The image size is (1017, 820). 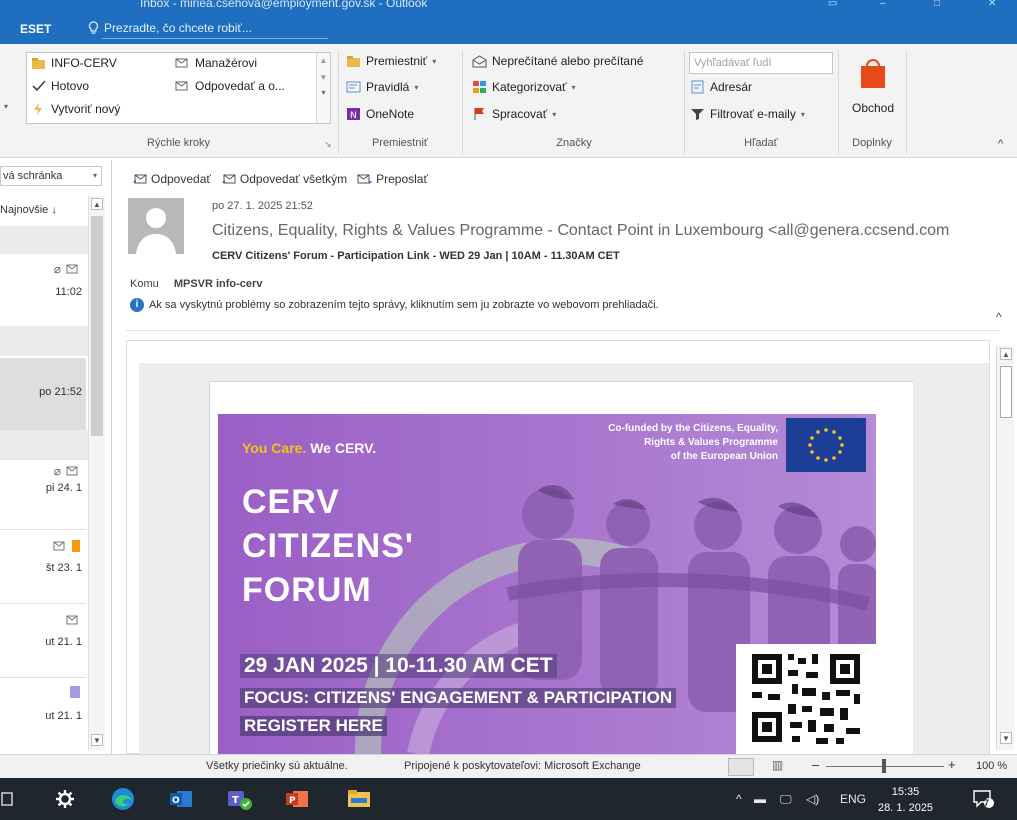 What do you see at coordinates (328, 144) in the screenshot?
I see `dialog-launcher-icon: ↘` at bounding box center [328, 144].